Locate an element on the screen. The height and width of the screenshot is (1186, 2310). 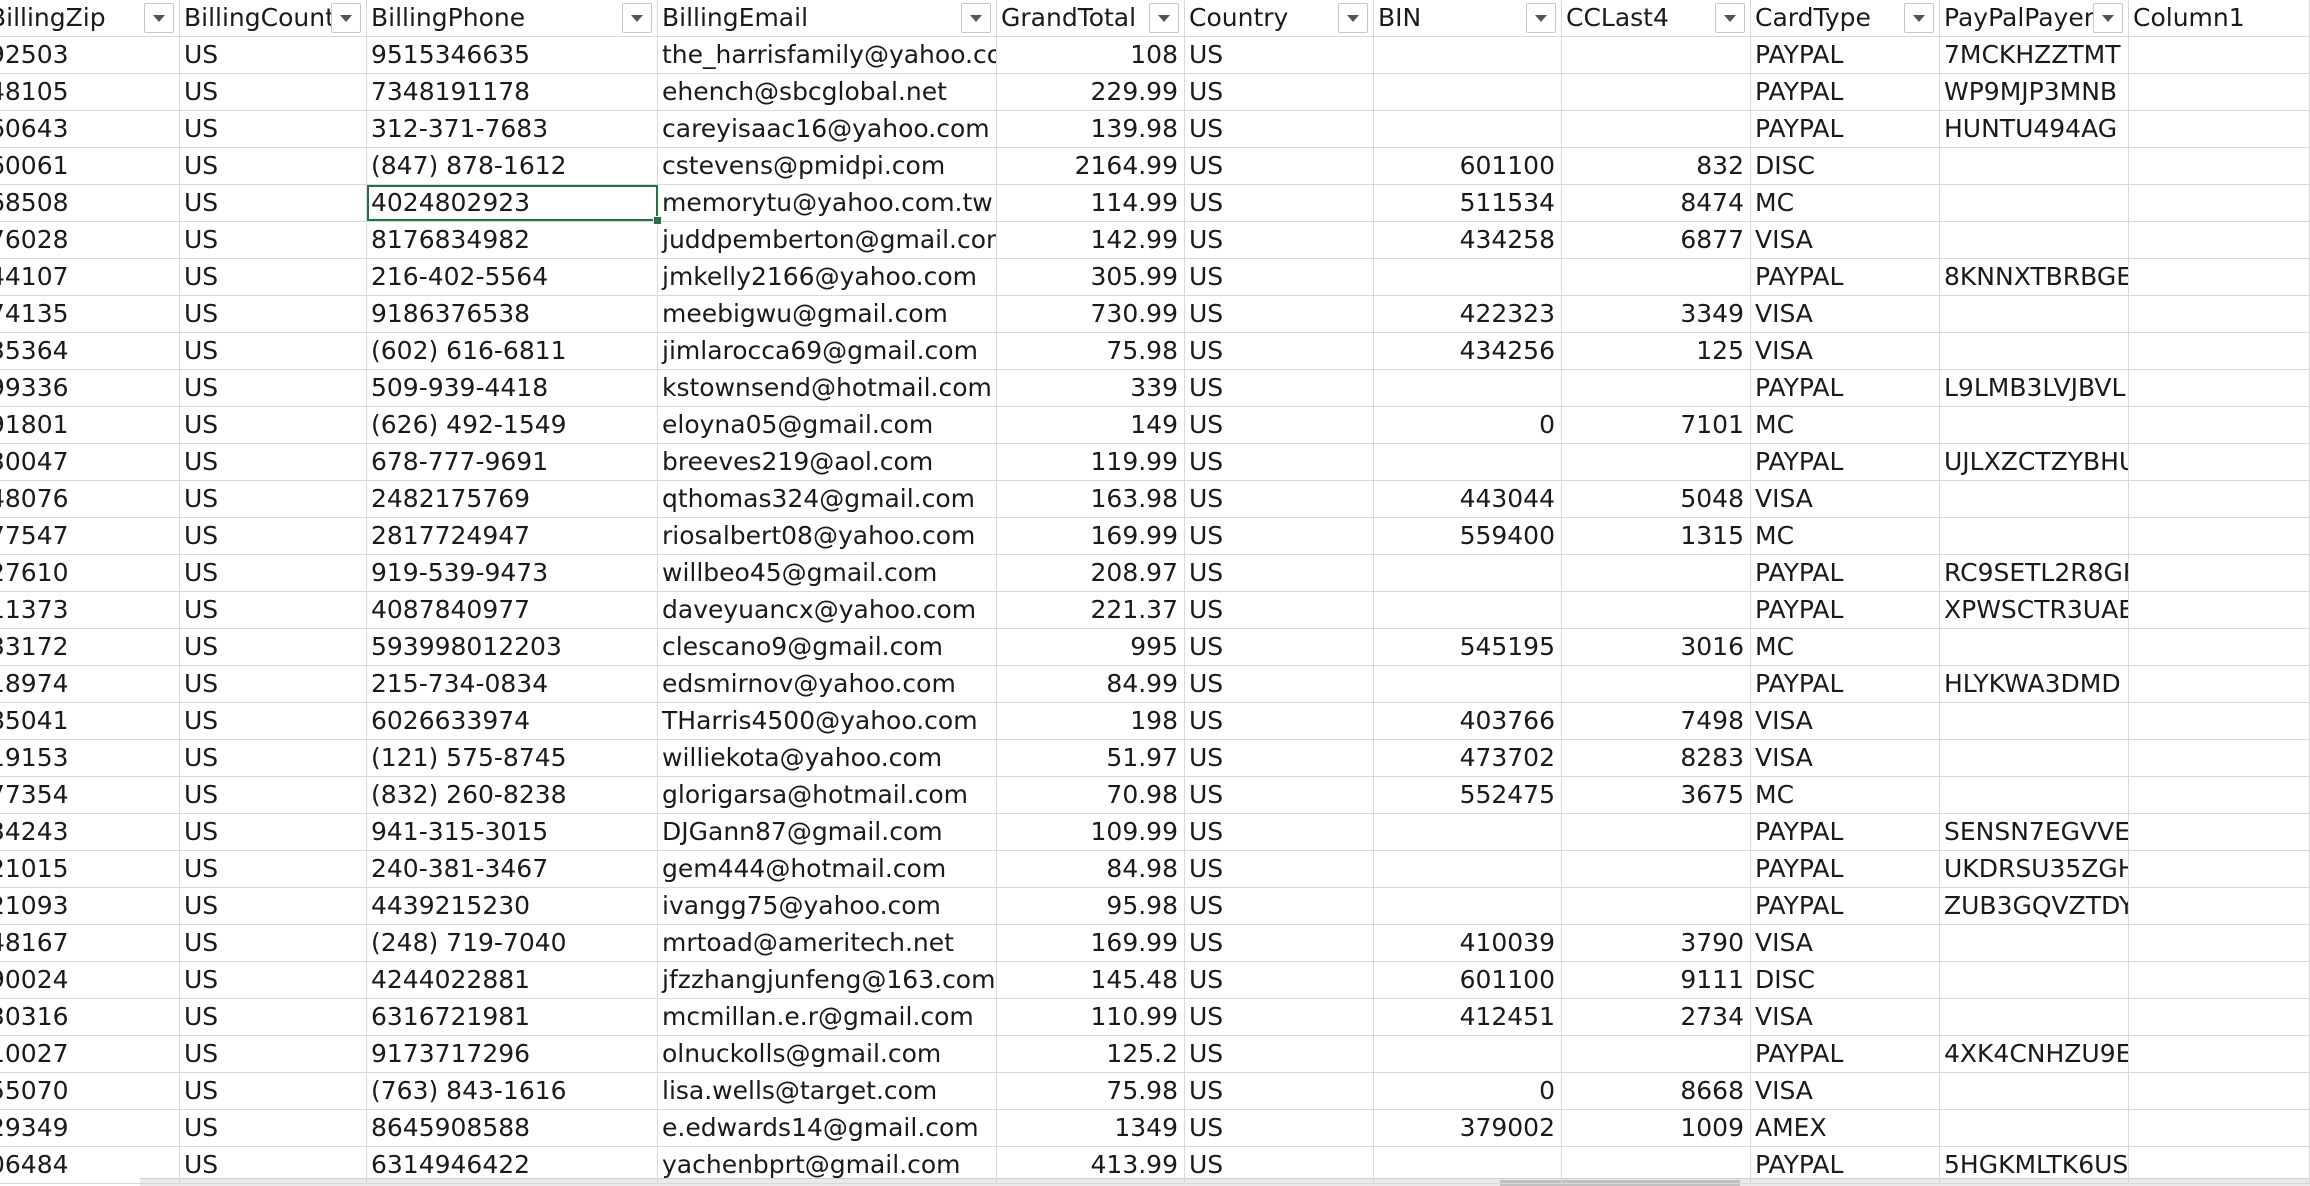
cell-total: 169.99 is located at coordinates (1091, 943).